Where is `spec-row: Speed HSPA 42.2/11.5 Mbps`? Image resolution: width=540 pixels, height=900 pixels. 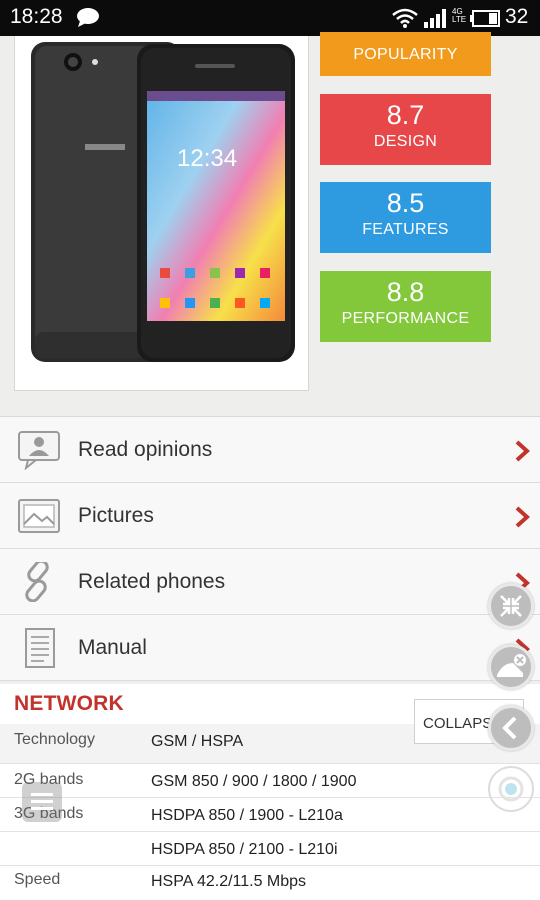 spec-row: Speed HSPA 42.2/11.5 Mbps is located at coordinates (270, 883).